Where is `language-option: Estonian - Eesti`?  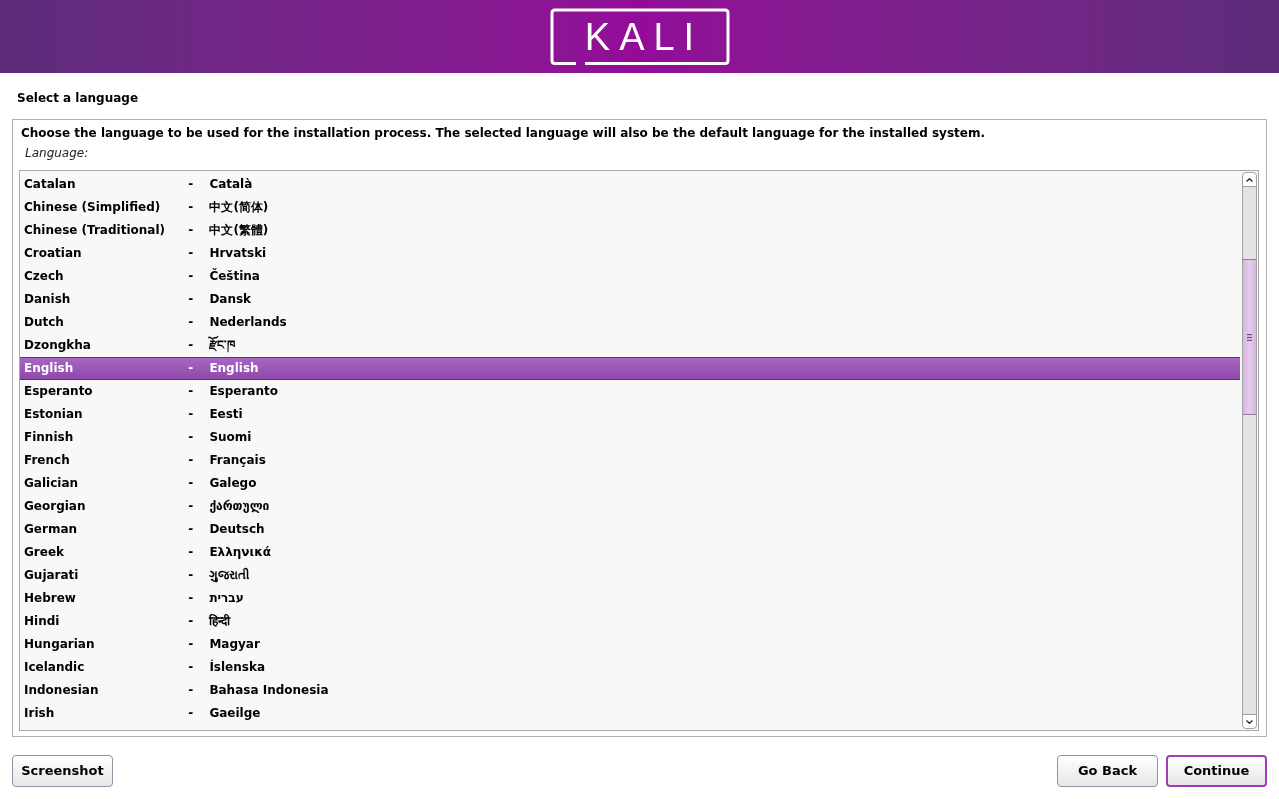
language-option: Estonian - Eesti is located at coordinates (630, 414).